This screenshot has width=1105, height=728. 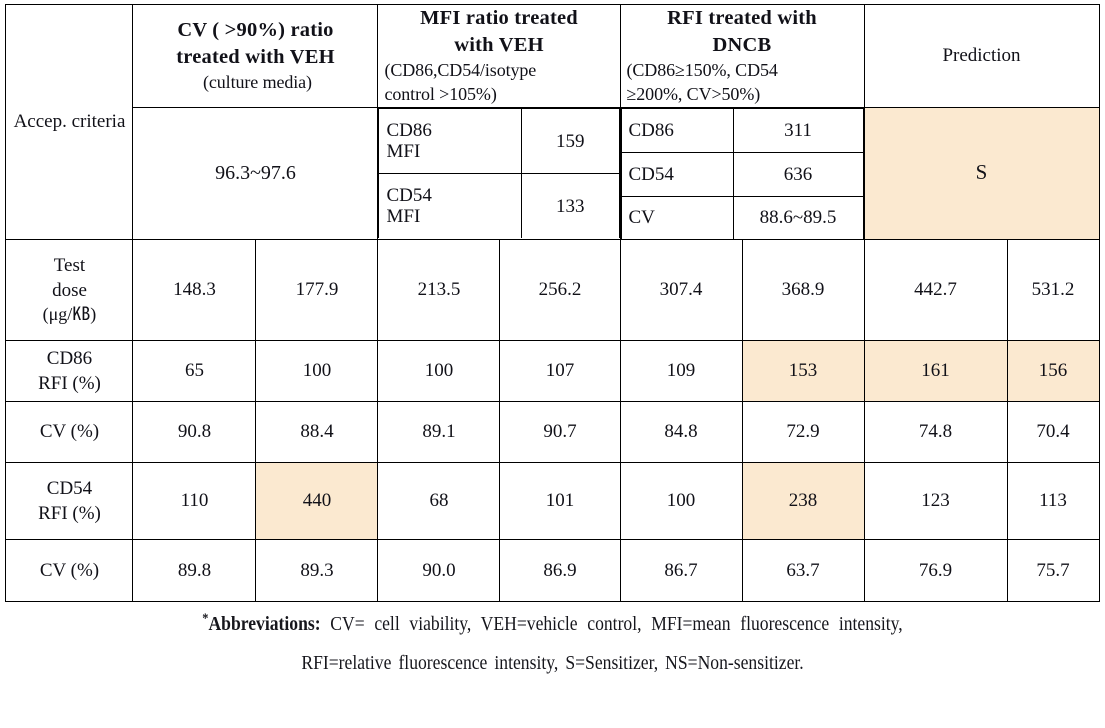 What do you see at coordinates (194, 570) in the screenshot?
I see `cell-cv2-1: 89.8` at bounding box center [194, 570].